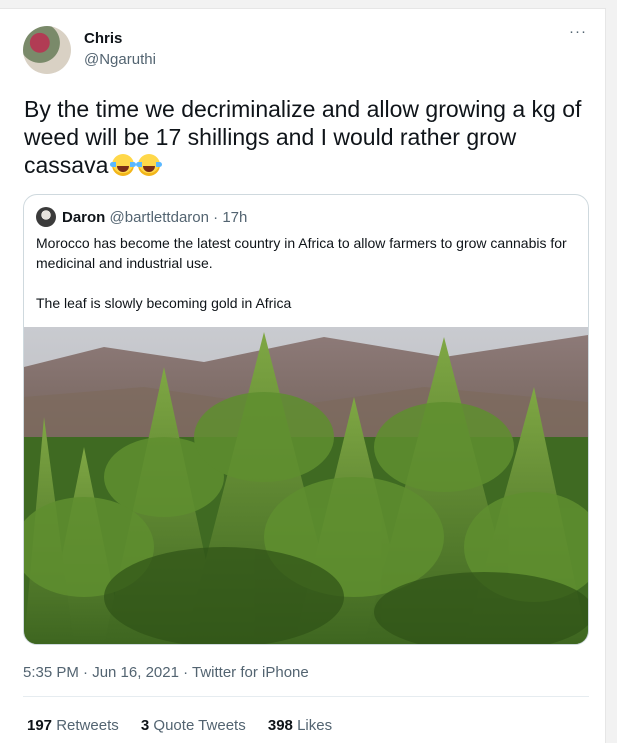 This screenshot has width=617, height=743. I want to click on quotes-count: 3, so click(145, 725).